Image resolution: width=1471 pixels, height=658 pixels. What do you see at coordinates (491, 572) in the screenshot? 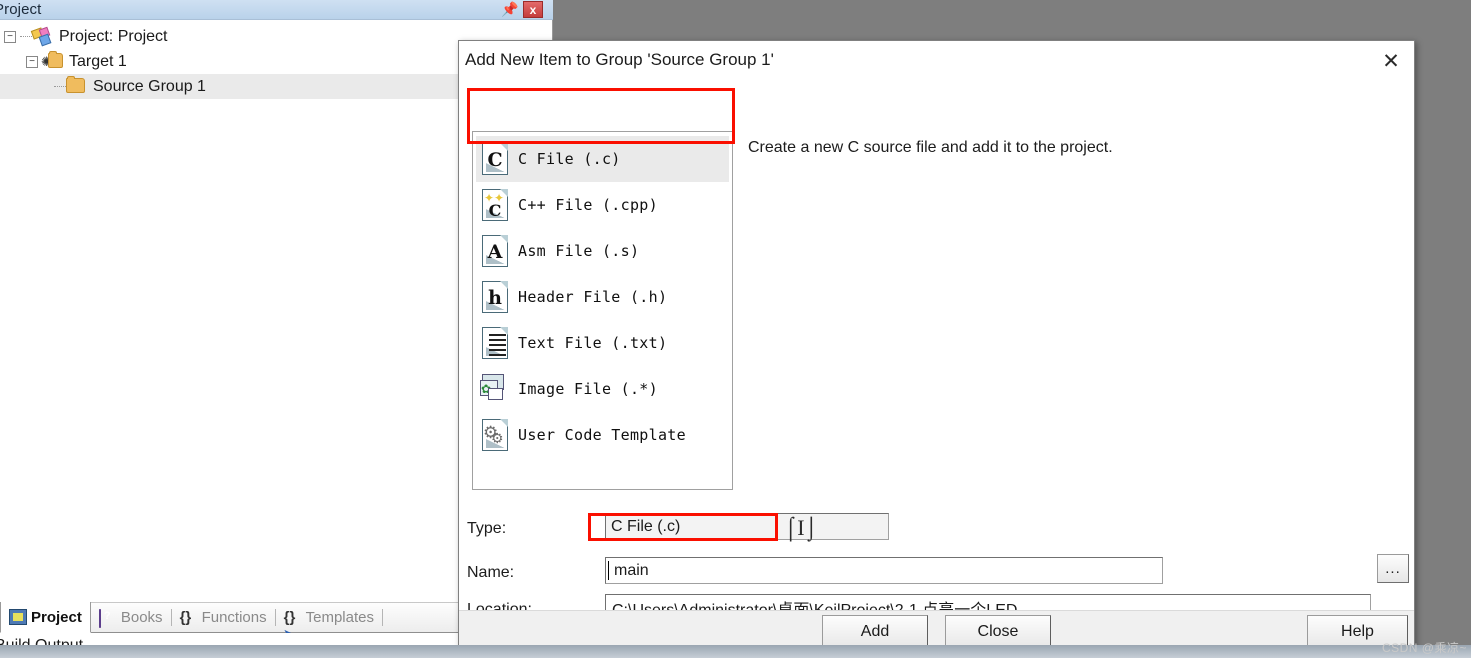
I see `name-label: Name:` at bounding box center [491, 572].